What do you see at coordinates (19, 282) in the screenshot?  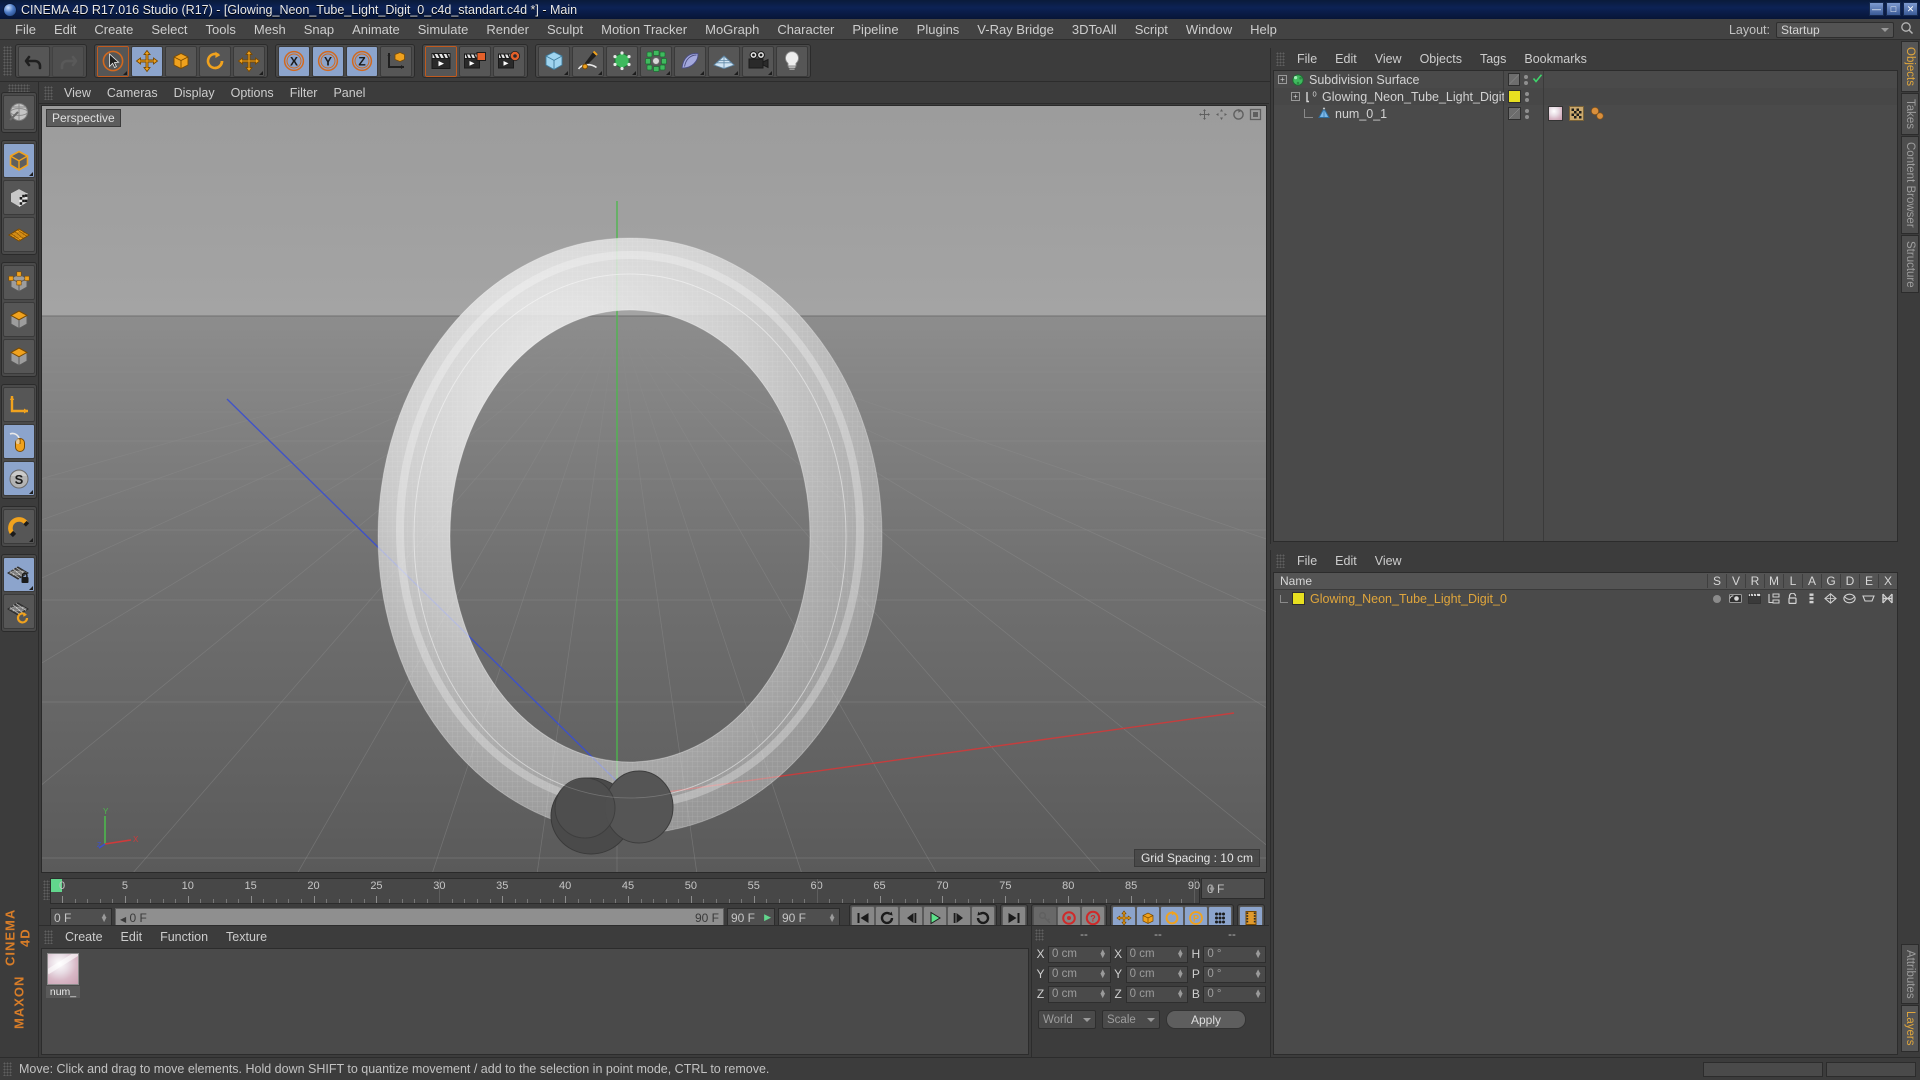 I see `points-mode-button` at bounding box center [19, 282].